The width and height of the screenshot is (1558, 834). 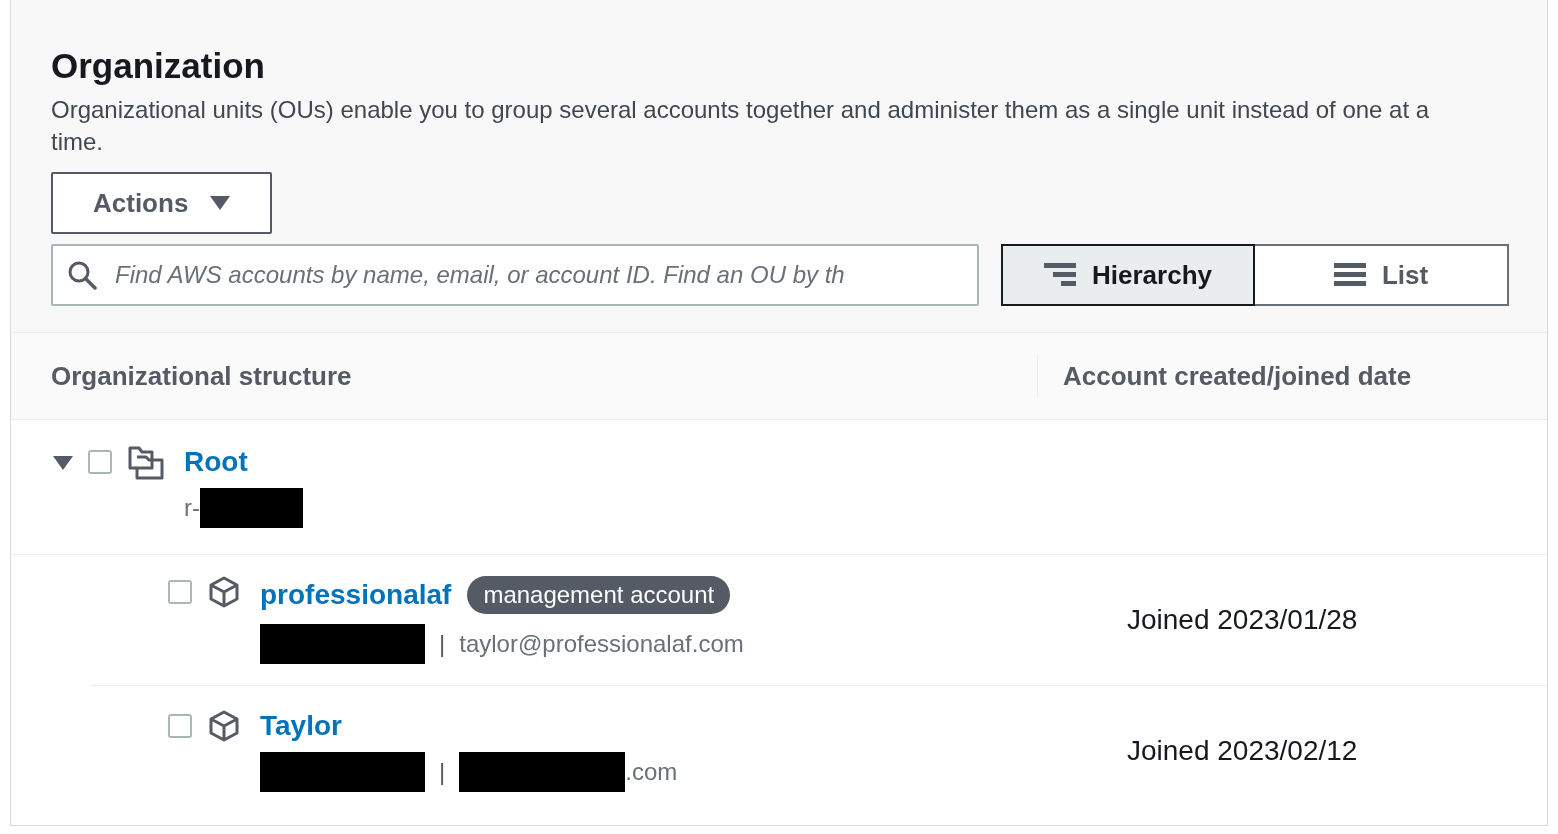 What do you see at coordinates (201, 376) in the screenshot?
I see `column-header: Organizational structure` at bounding box center [201, 376].